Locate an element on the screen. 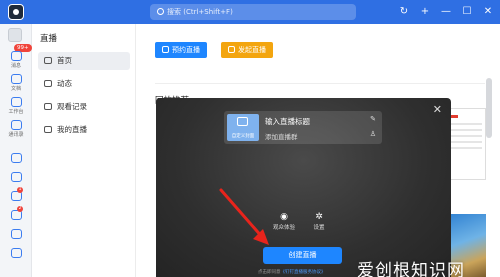 The width and height of the screenshot is (500, 277). annotation-arrow is located at coordinates (244, 216).